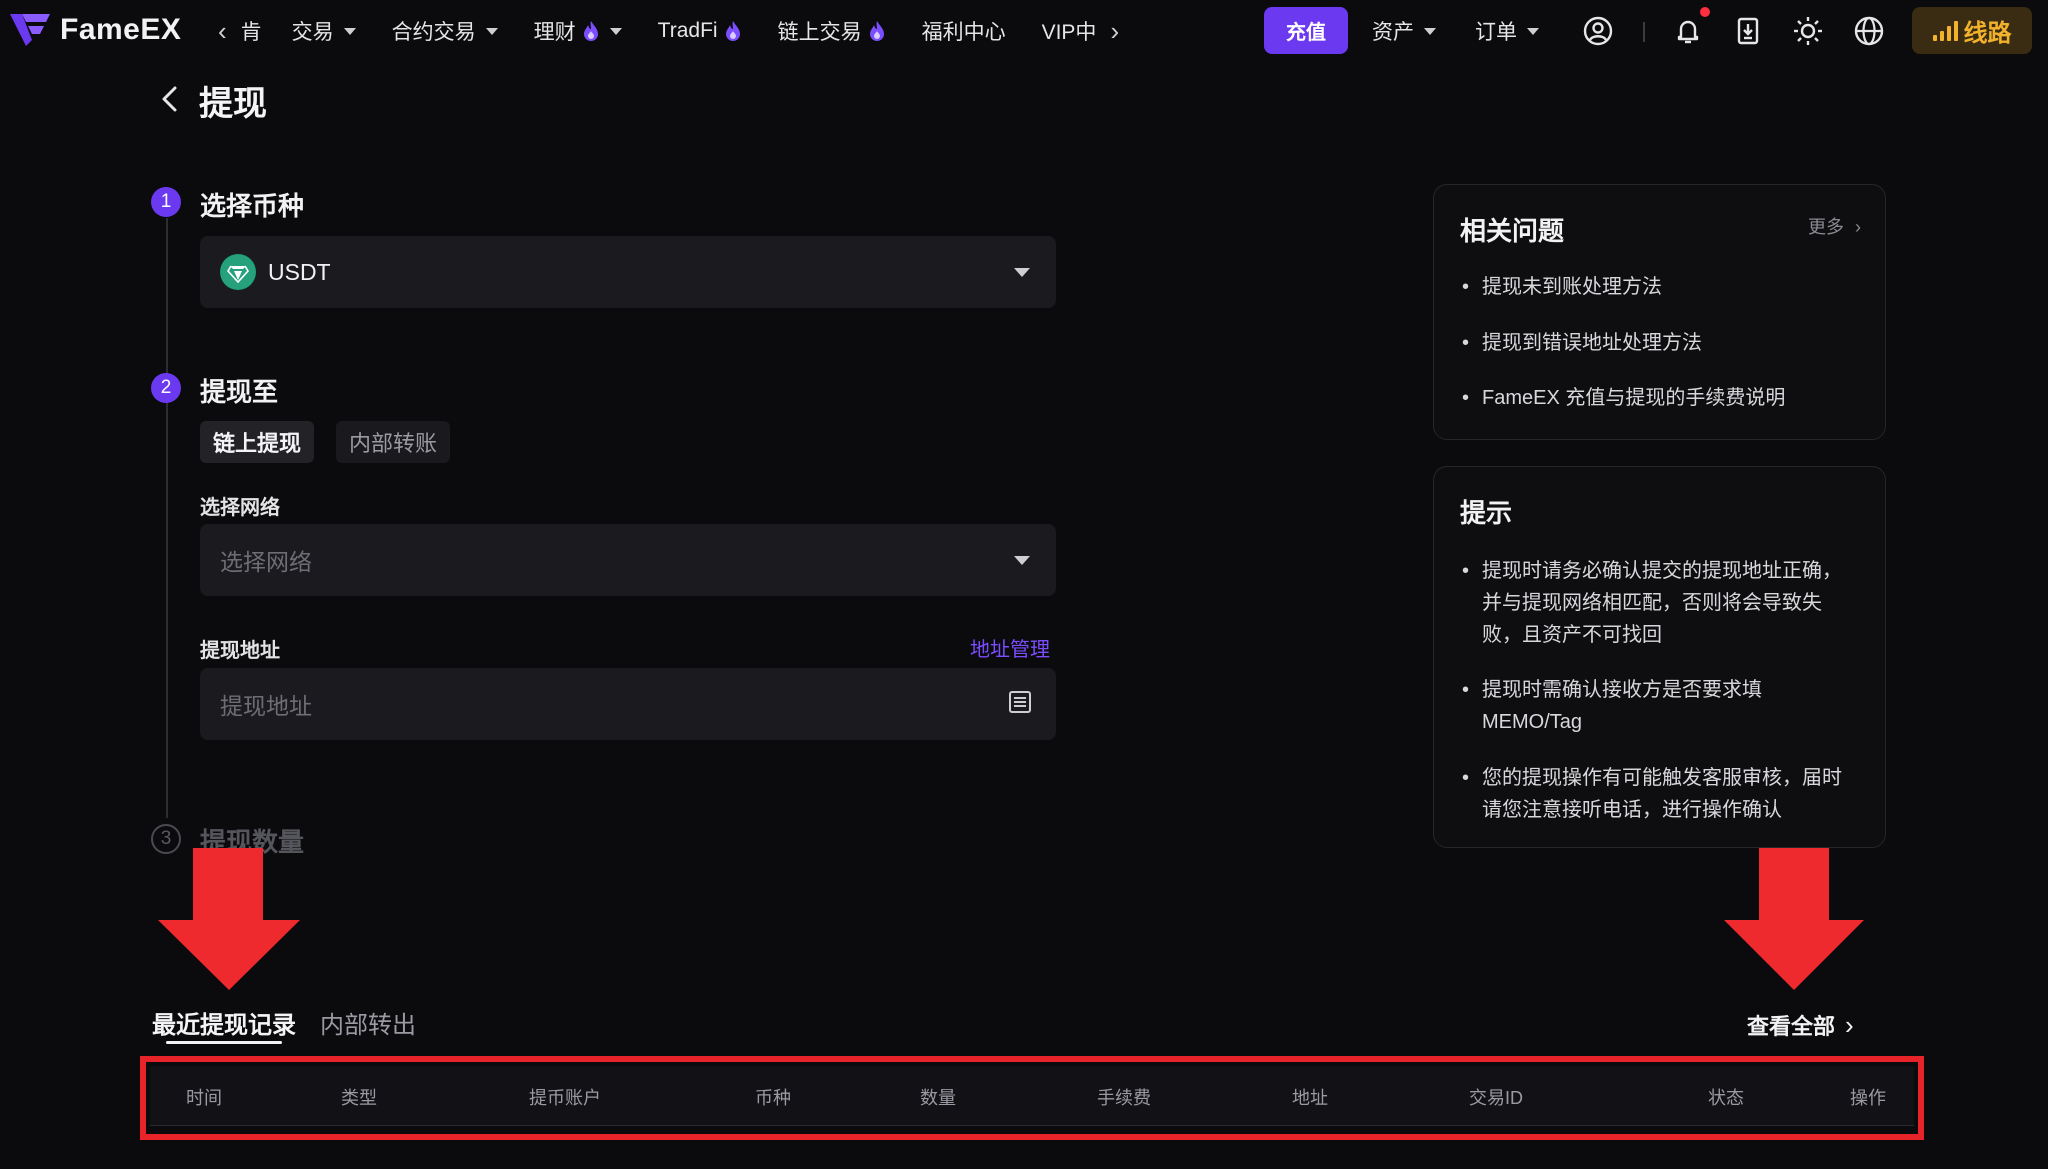  Describe the element at coordinates (1020, 702) in the screenshot. I see `address-book-icon` at that location.